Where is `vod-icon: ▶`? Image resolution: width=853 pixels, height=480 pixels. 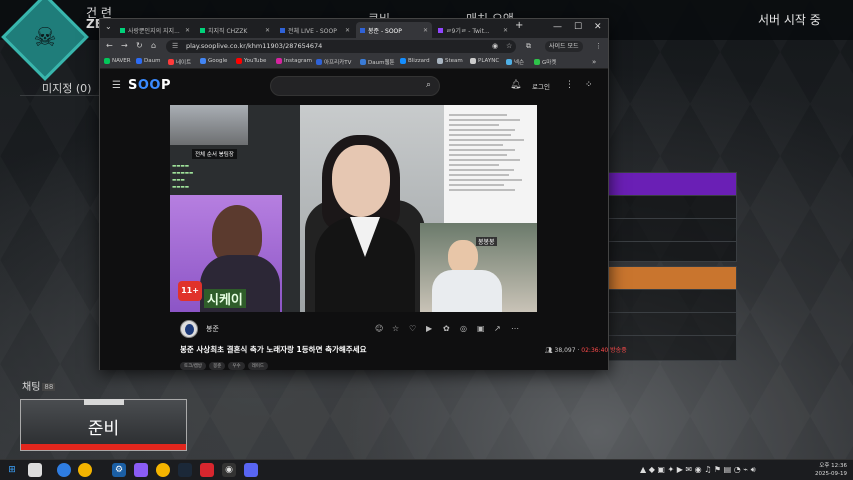
vod-icon: ▶ is located at coordinates (429, 328).